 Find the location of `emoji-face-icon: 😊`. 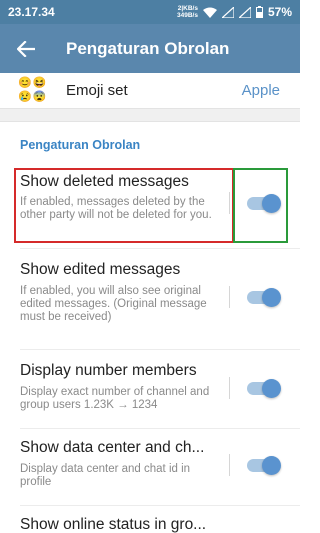

emoji-face-icon: 😊 is located at coordinates (25, 82).